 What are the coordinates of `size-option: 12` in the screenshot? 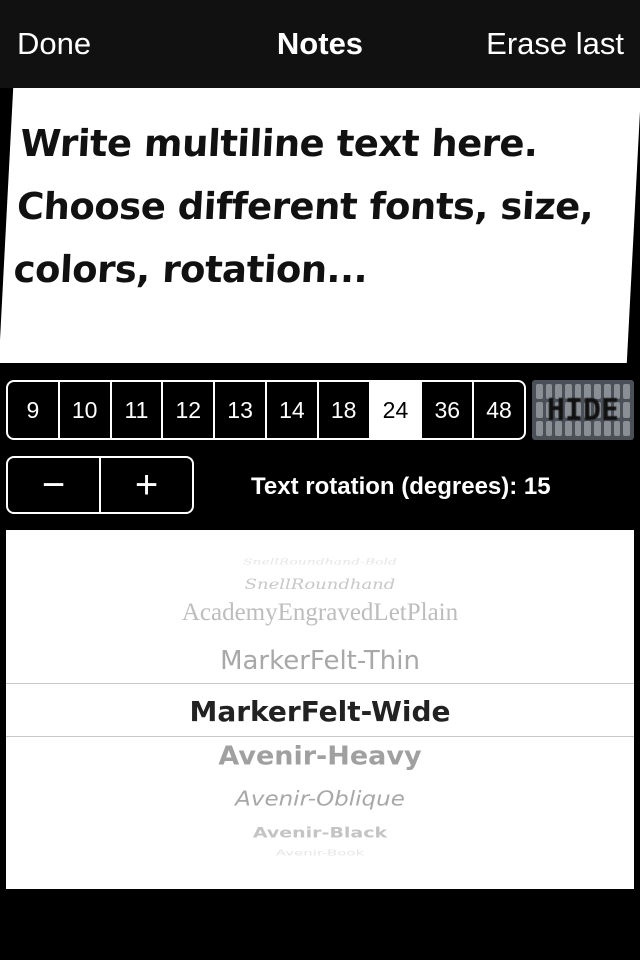 It's located at (189, 410).